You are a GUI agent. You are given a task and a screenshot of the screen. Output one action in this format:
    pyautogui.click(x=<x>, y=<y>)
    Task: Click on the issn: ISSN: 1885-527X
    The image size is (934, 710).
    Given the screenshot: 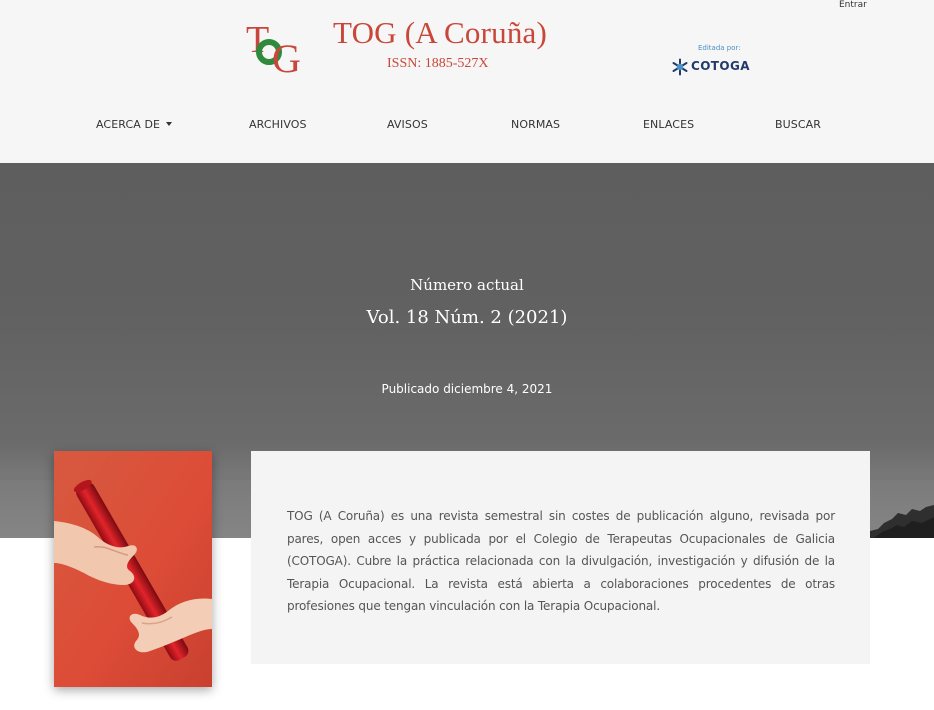 What is the action you would take?
    pyautogui.click(x=438, y=63)
    